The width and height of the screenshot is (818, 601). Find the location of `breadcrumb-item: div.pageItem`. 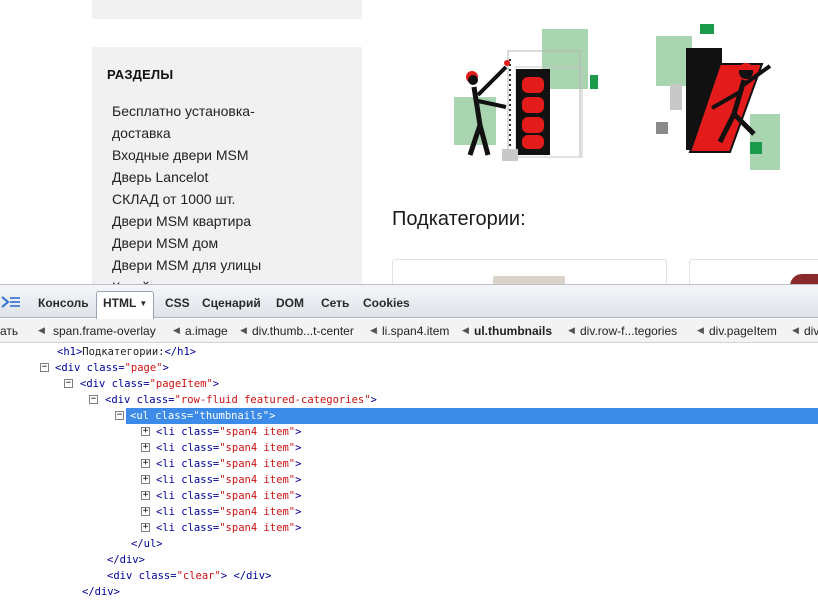

breadcrumb-item: div.pageItem is located at coordinates (743, 331).